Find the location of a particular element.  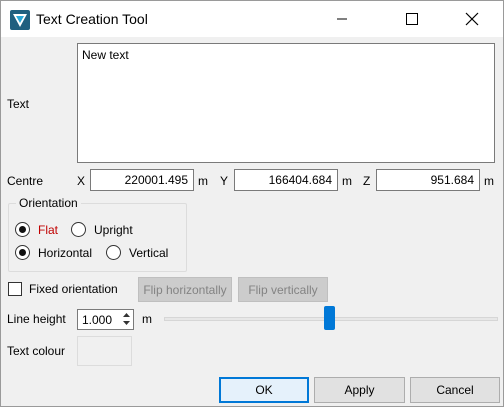

close-icon is located at coordinates (472, 19).